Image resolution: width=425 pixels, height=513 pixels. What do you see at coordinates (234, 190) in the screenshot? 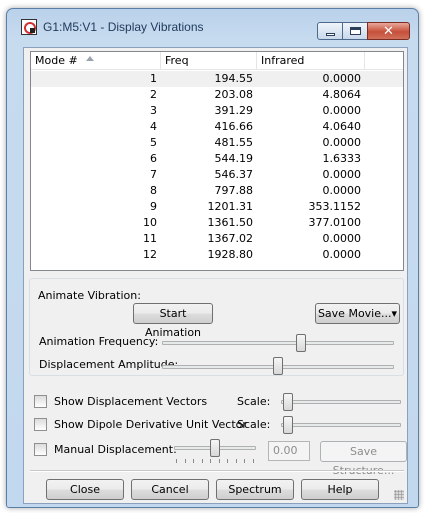
I see `freq-cell: 797.88` at bounding box center [234, 190].